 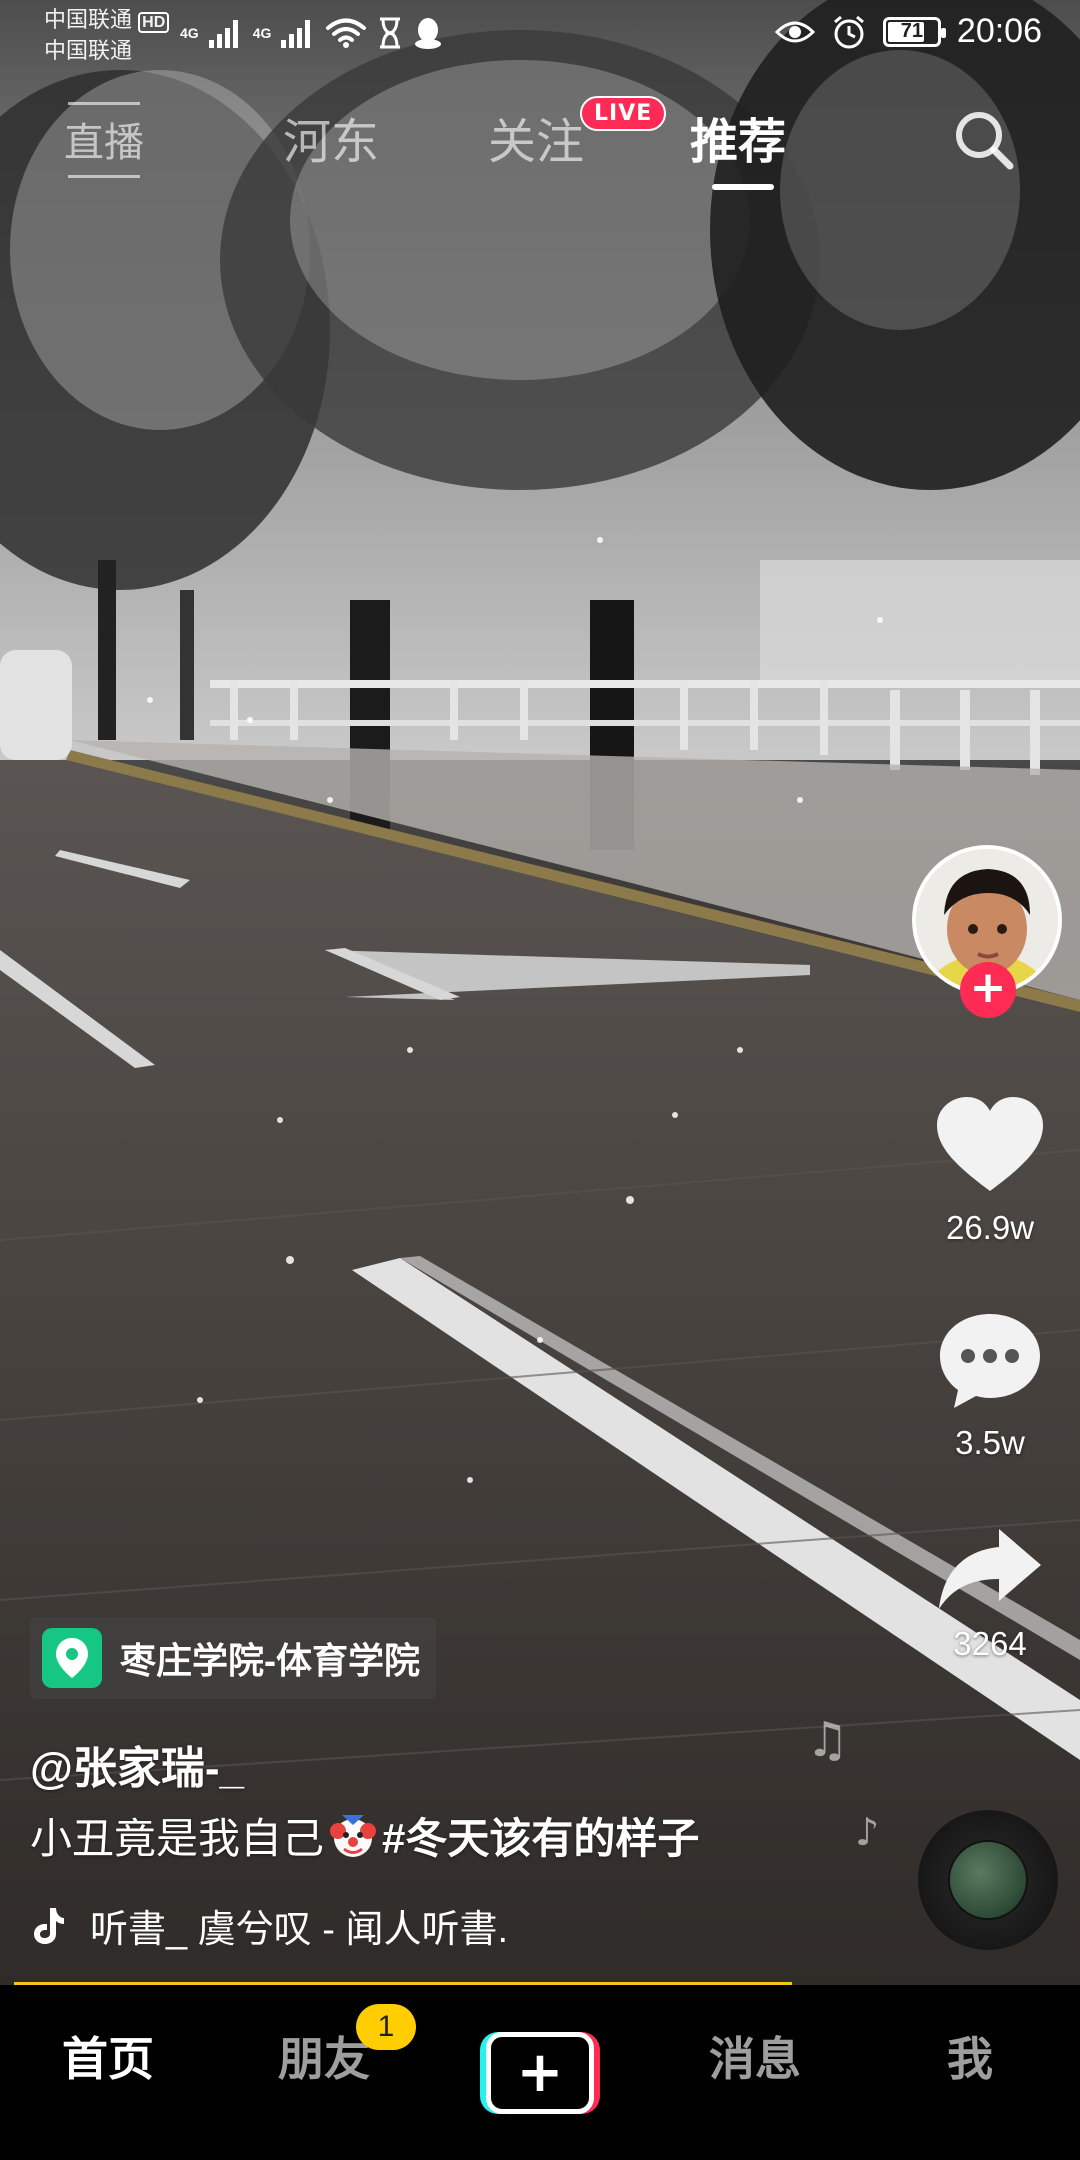 What do you see at coordinates (390, 33) in the screenshot?
I see `hourglass-icon` at bounding box center [390, 33].